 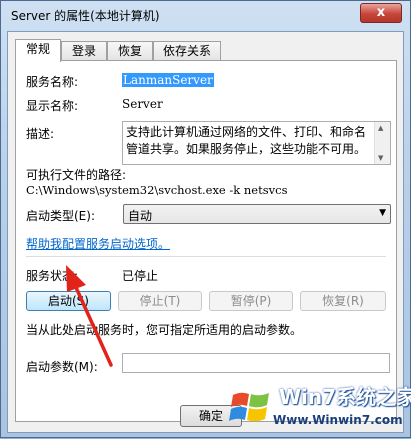 What do you see at coordinates (380, 128) in the screenshot?
I see `scroll-up-icon: ▲` at bounding box center [380, 128].